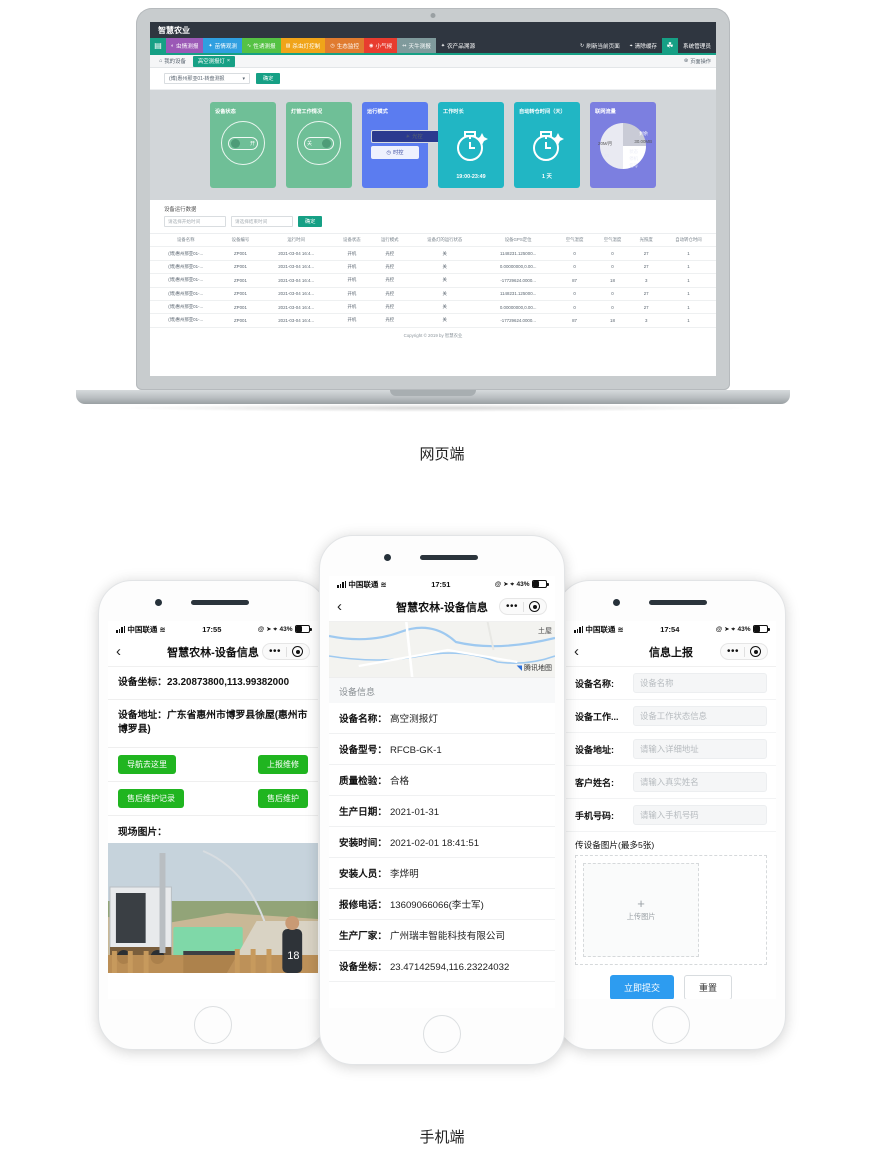 The height and width of the screenshot is (1170, 884). What do you see at coordinates (207, 78) in the screenshot?
I see `device-select: (博)惠州那亚01-转盘测报 ▾` at bounding box center [207, 78].